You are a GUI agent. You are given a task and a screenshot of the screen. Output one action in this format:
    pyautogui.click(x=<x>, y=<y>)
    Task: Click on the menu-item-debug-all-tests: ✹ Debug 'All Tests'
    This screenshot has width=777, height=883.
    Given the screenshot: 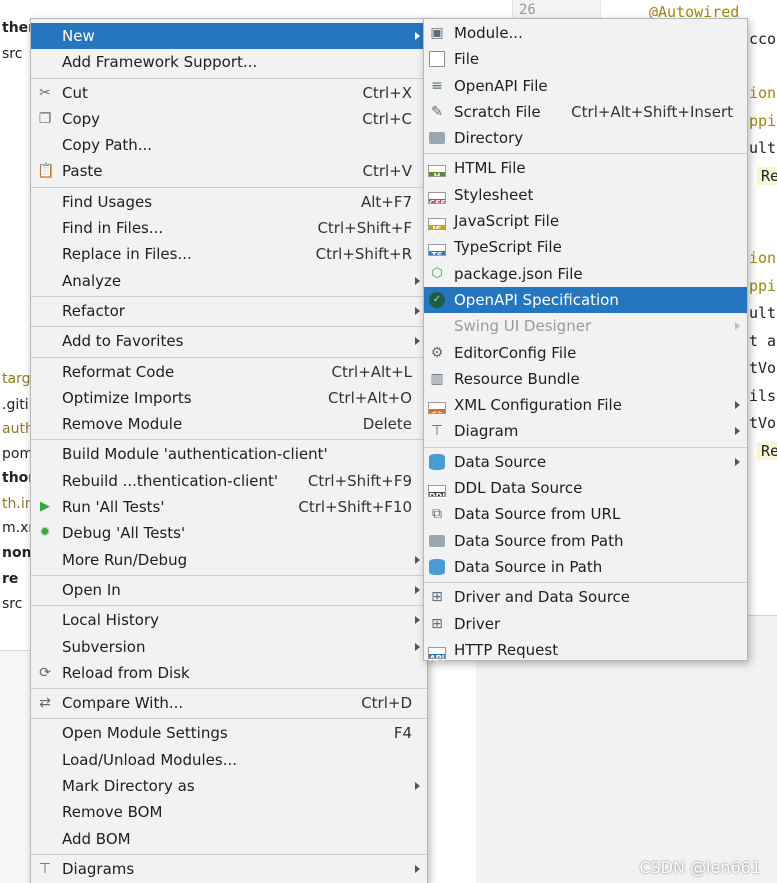 What is the action you would take?
    pyautogui.click(x=229, y=533)
    